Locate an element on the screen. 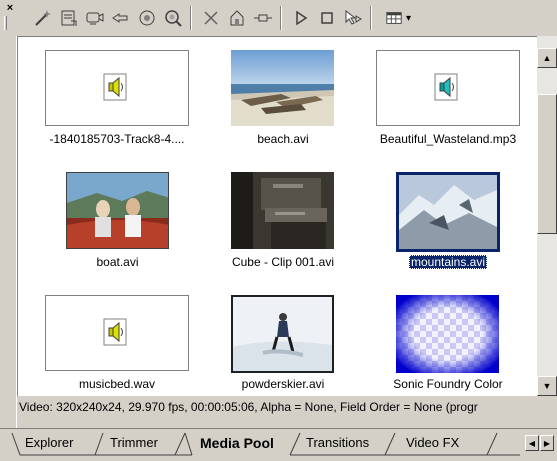  scroll-down-button: ▼ is located at coordinates (547, 386).